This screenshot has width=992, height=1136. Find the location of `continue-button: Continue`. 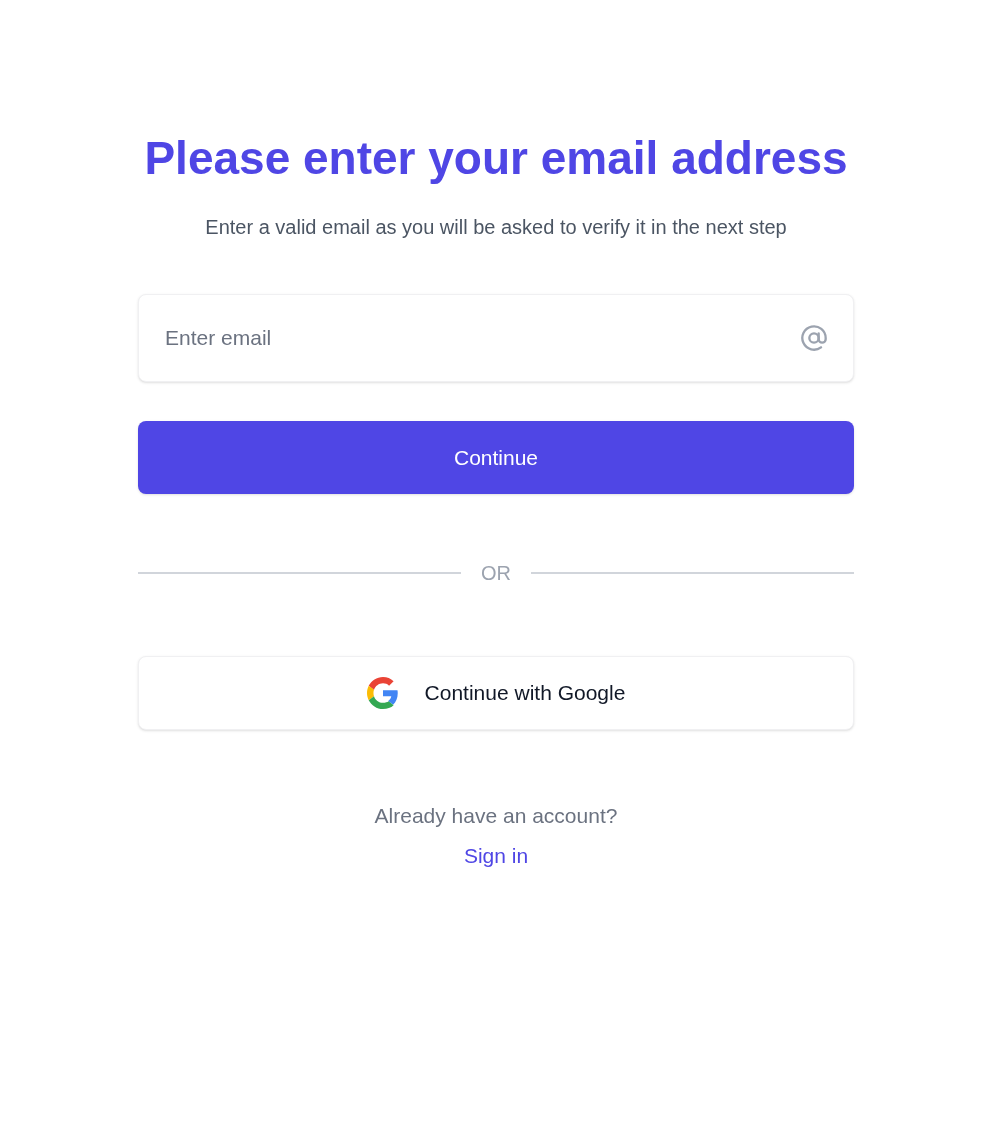

continue-button: Continue is located at coordinates (496, 457).